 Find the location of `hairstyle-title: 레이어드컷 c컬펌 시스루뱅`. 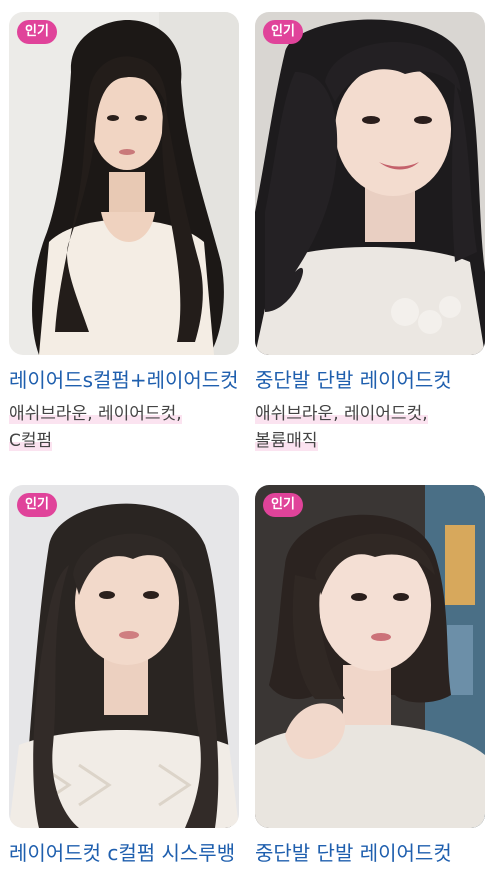

hairstyle-title: 레이어드컷 c컬펌 시스루뱅 is located at coordinates (124, 853).